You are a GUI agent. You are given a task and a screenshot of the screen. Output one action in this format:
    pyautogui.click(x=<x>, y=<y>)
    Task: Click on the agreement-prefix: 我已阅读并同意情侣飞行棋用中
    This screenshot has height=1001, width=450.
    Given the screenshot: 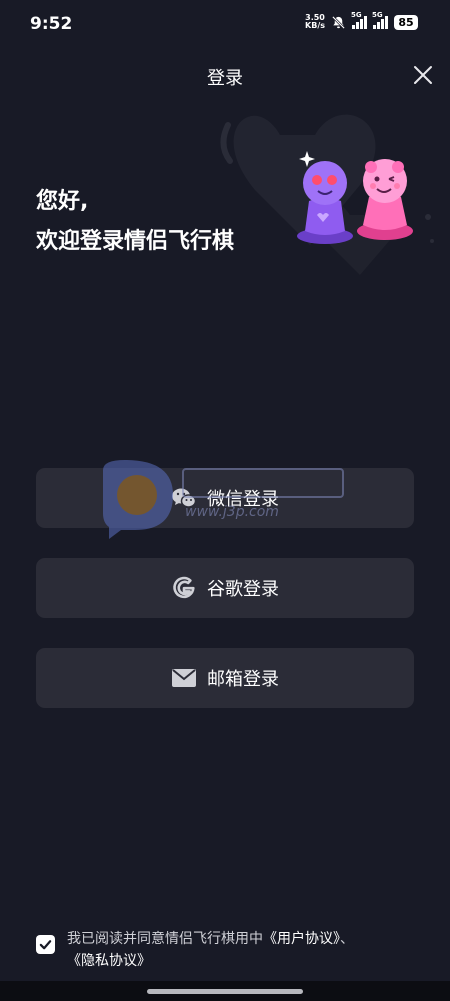 What is the action you would take?
    pyautogui.click(x=165, y=939)
    